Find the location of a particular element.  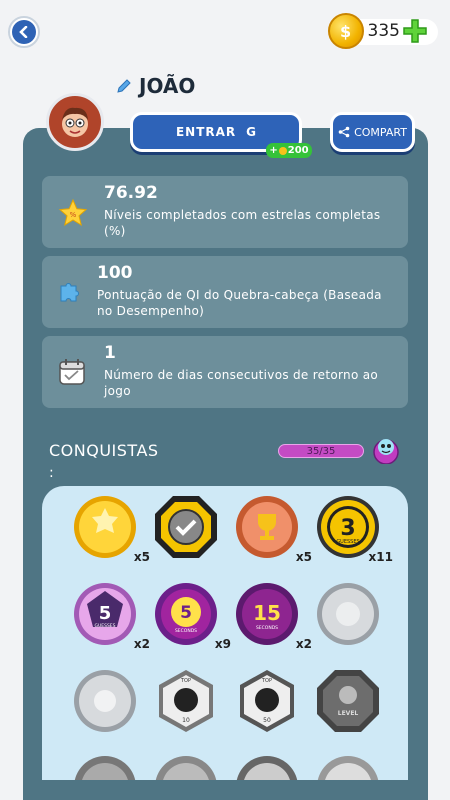

monster-icon is located at coordinates (386, 451).